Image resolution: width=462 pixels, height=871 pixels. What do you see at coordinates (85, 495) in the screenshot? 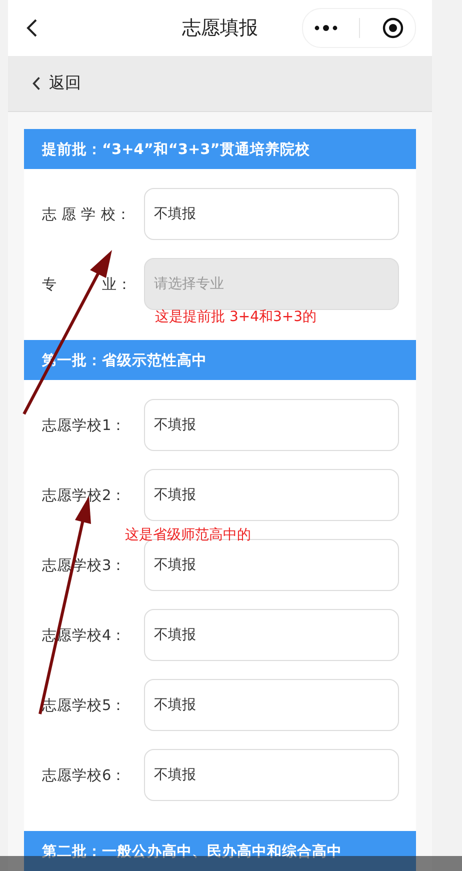
I see `field-label: 志愿学校2：` at bounding box center [85, 495].